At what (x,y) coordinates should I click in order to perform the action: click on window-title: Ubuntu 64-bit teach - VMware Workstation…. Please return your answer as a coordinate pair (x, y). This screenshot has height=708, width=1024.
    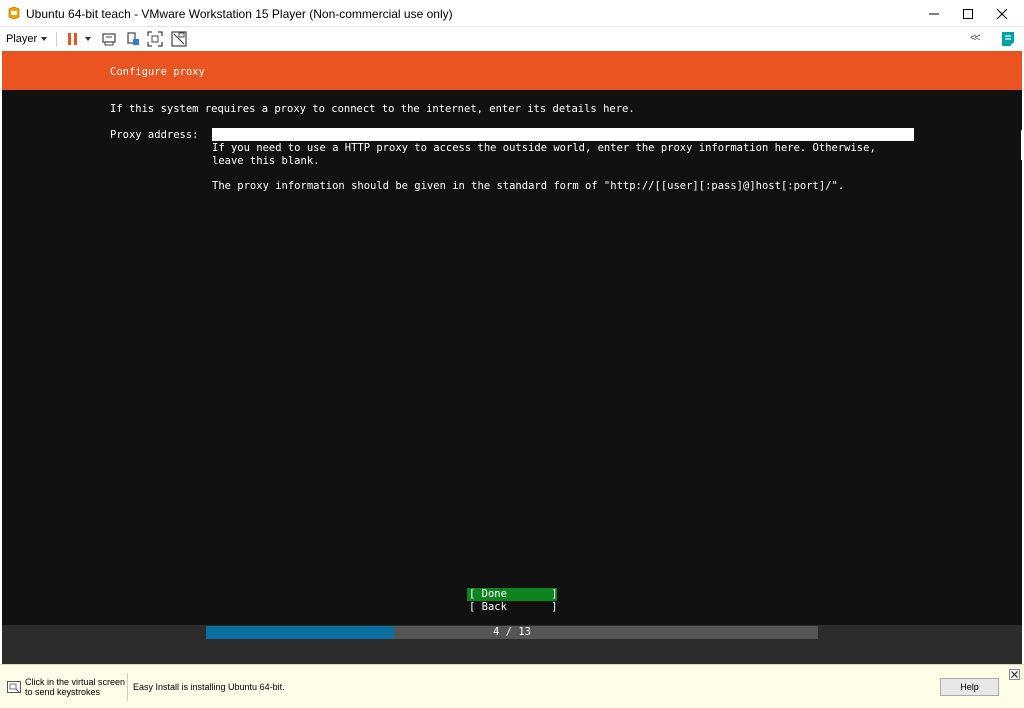
    Looking at the image, I should click on (239, 14).